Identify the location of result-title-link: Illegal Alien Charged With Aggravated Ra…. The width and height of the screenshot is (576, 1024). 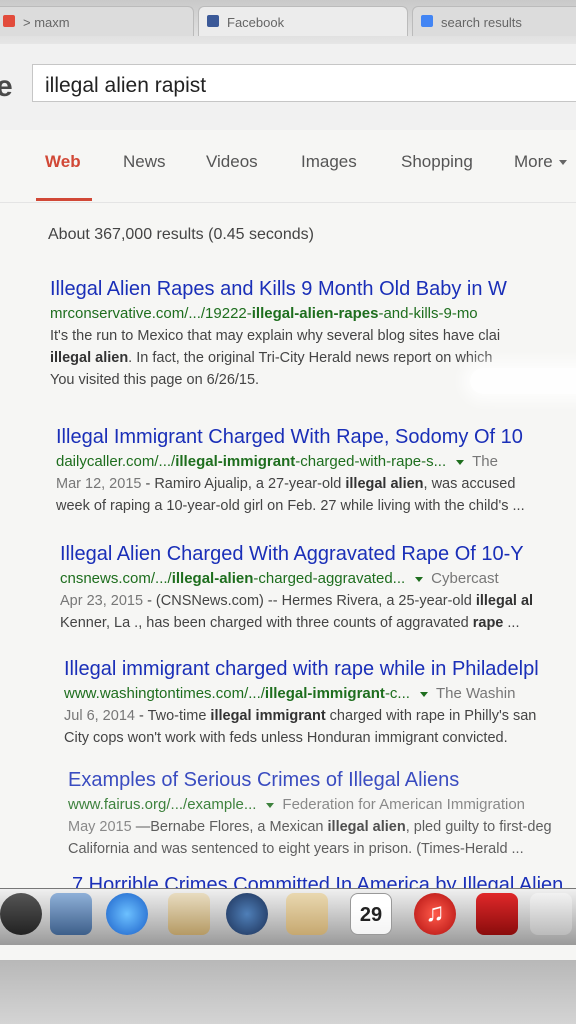
(318, 554).